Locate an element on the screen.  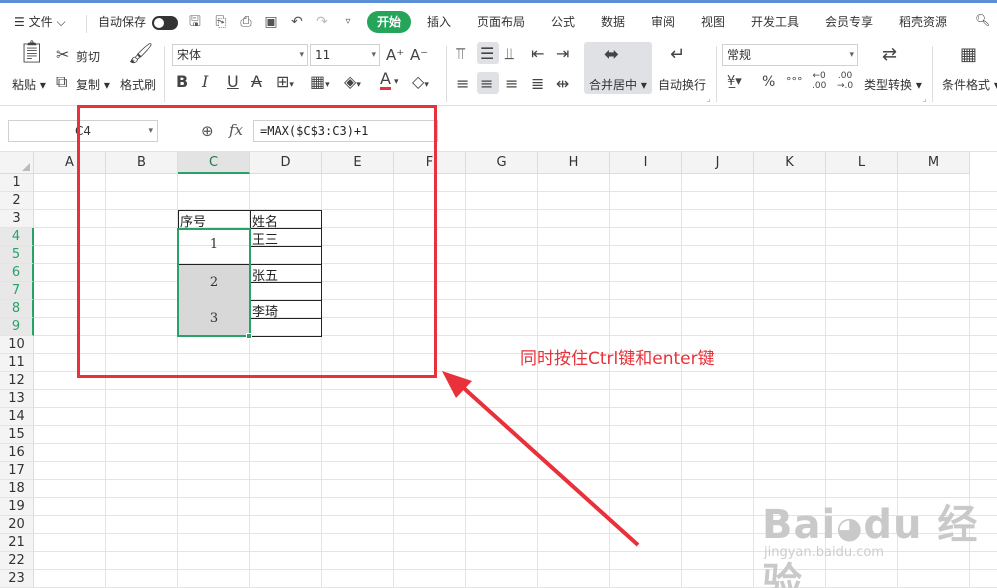
annotation-text: 同时按住Ctrl键和enter键 is located at coordinates (617, 359).